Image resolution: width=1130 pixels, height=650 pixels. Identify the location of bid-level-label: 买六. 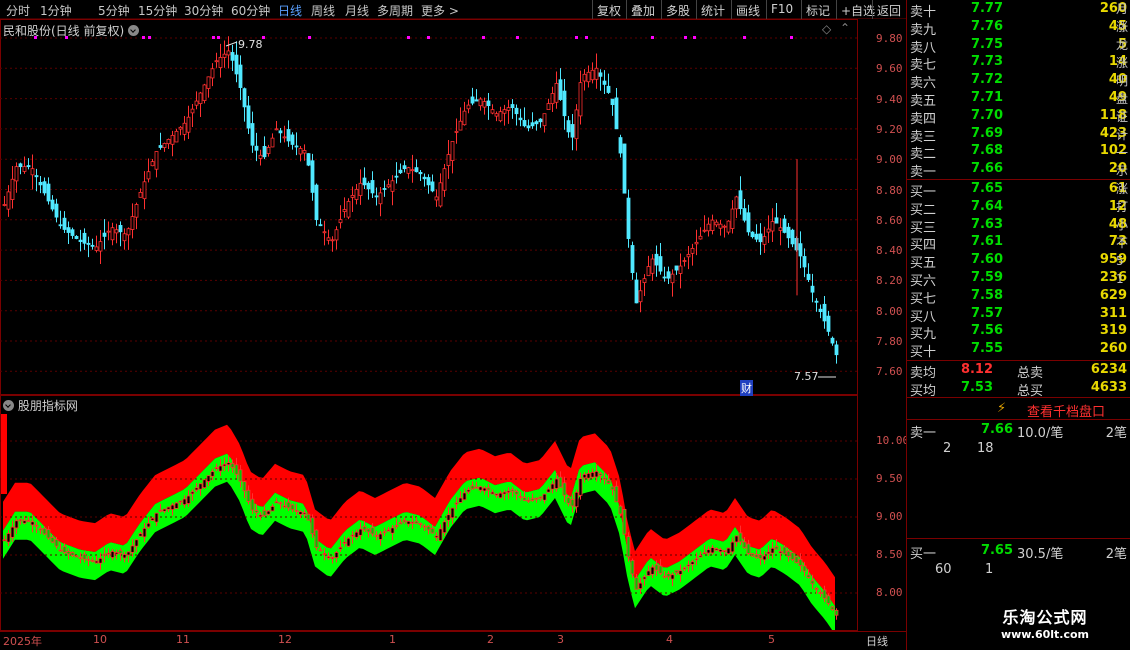
(923, 281).